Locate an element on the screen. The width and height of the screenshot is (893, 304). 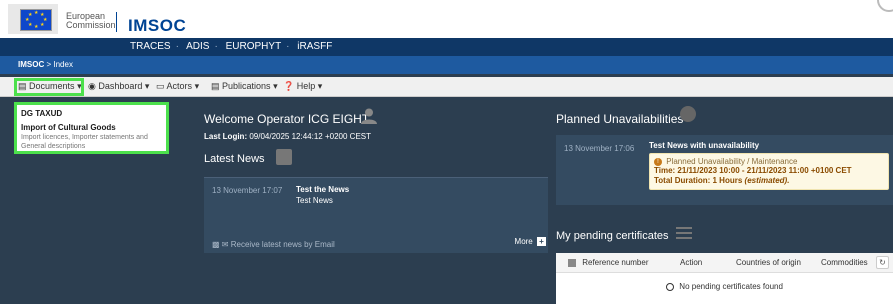
select-all-icon is located at coordinates (572, 262).